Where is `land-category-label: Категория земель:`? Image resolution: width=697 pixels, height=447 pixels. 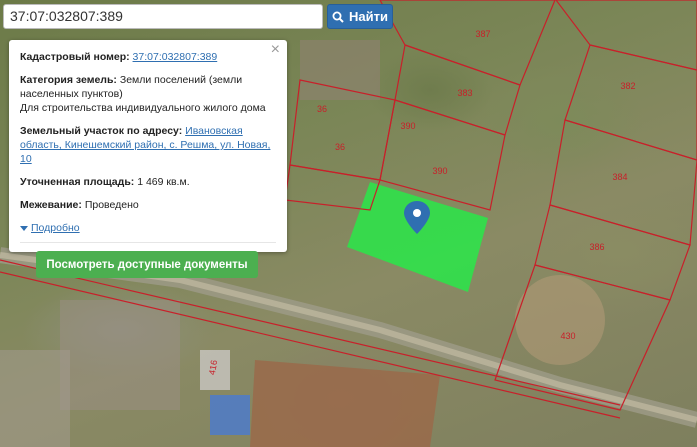
land-category-label: Категория земель: is located at coordinates (68, 80).